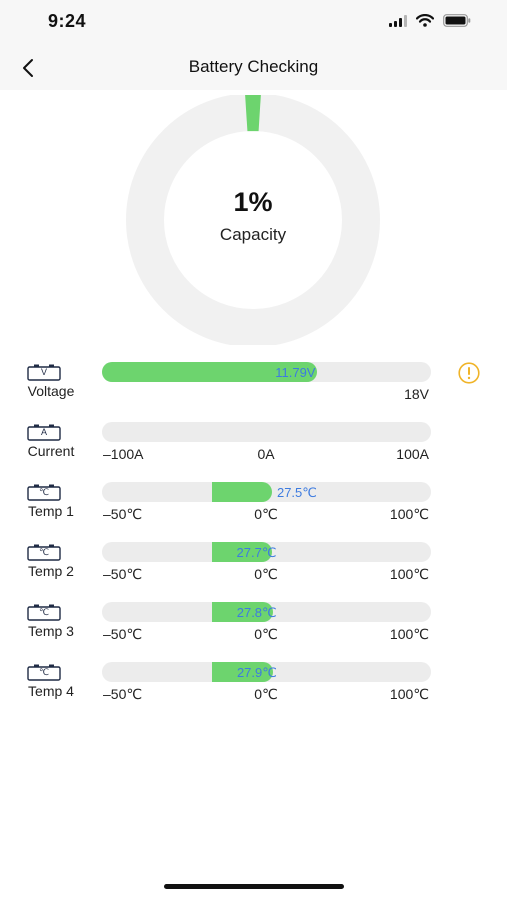 Image resolution: width=507 pixels, height=900 pixels. I want to click on meter-track-temp1: 27.5℃, so click(266, 492).